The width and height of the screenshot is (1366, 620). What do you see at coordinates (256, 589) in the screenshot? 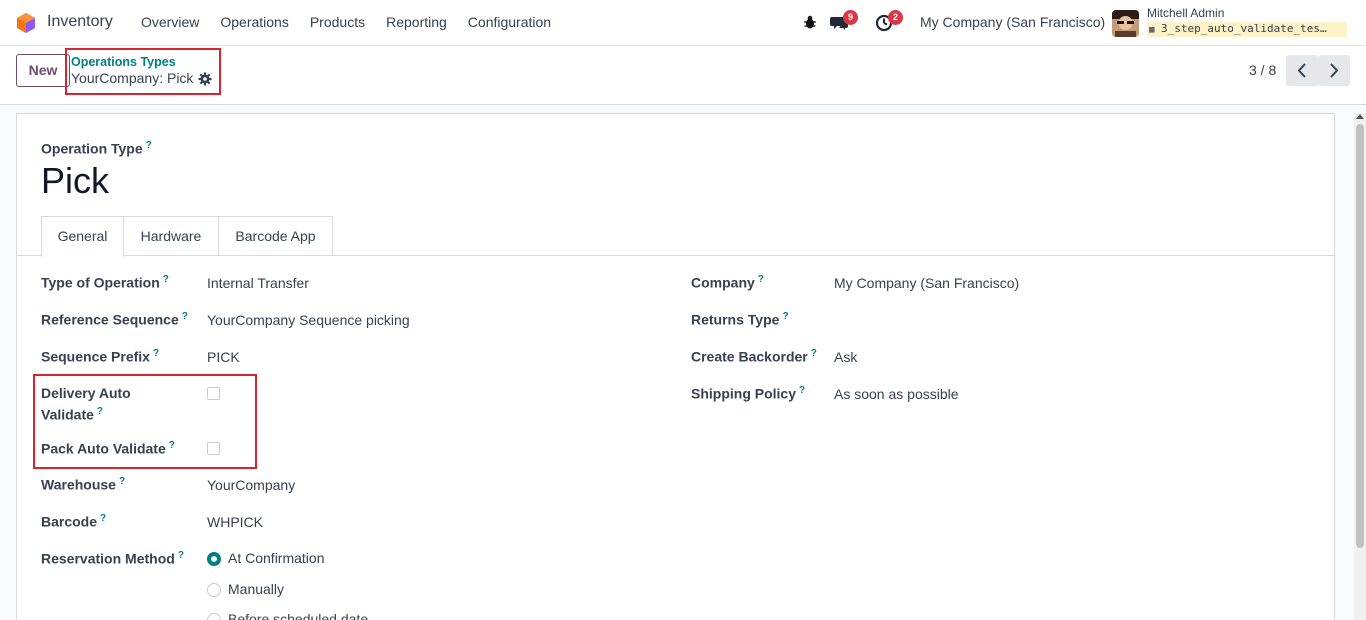
I see `reservation-manually-label: Manually` at bounding box center [256, 589].